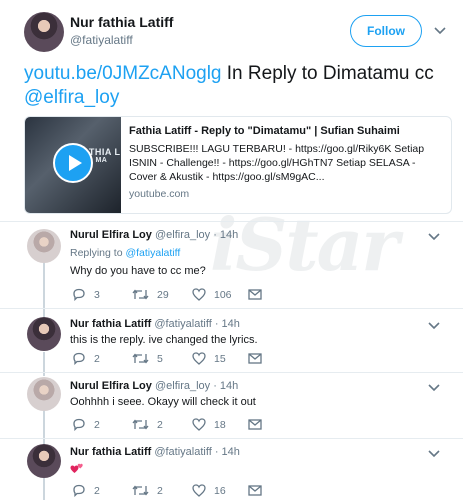 This screenshot has height=500, width=463. What do you see at coordinates (209, 424) in the screenshot?
I see `like-button: 18` at bounding box center [209, 424].